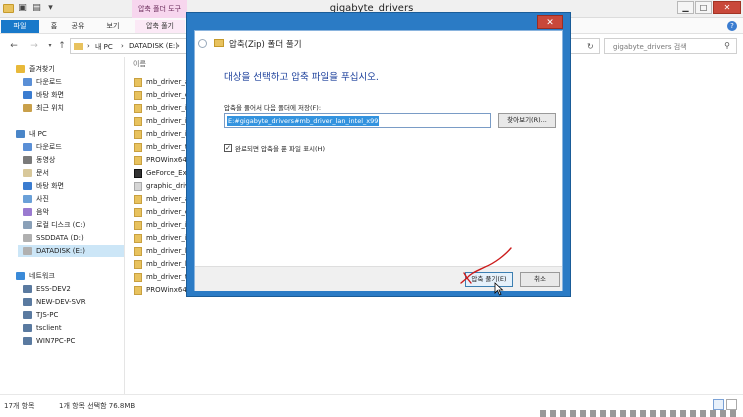 The width and height of the screenshot is (743, 417). Describe the element at coordinates (202, 43) in the screenshot. I see `back-icon` at that location.